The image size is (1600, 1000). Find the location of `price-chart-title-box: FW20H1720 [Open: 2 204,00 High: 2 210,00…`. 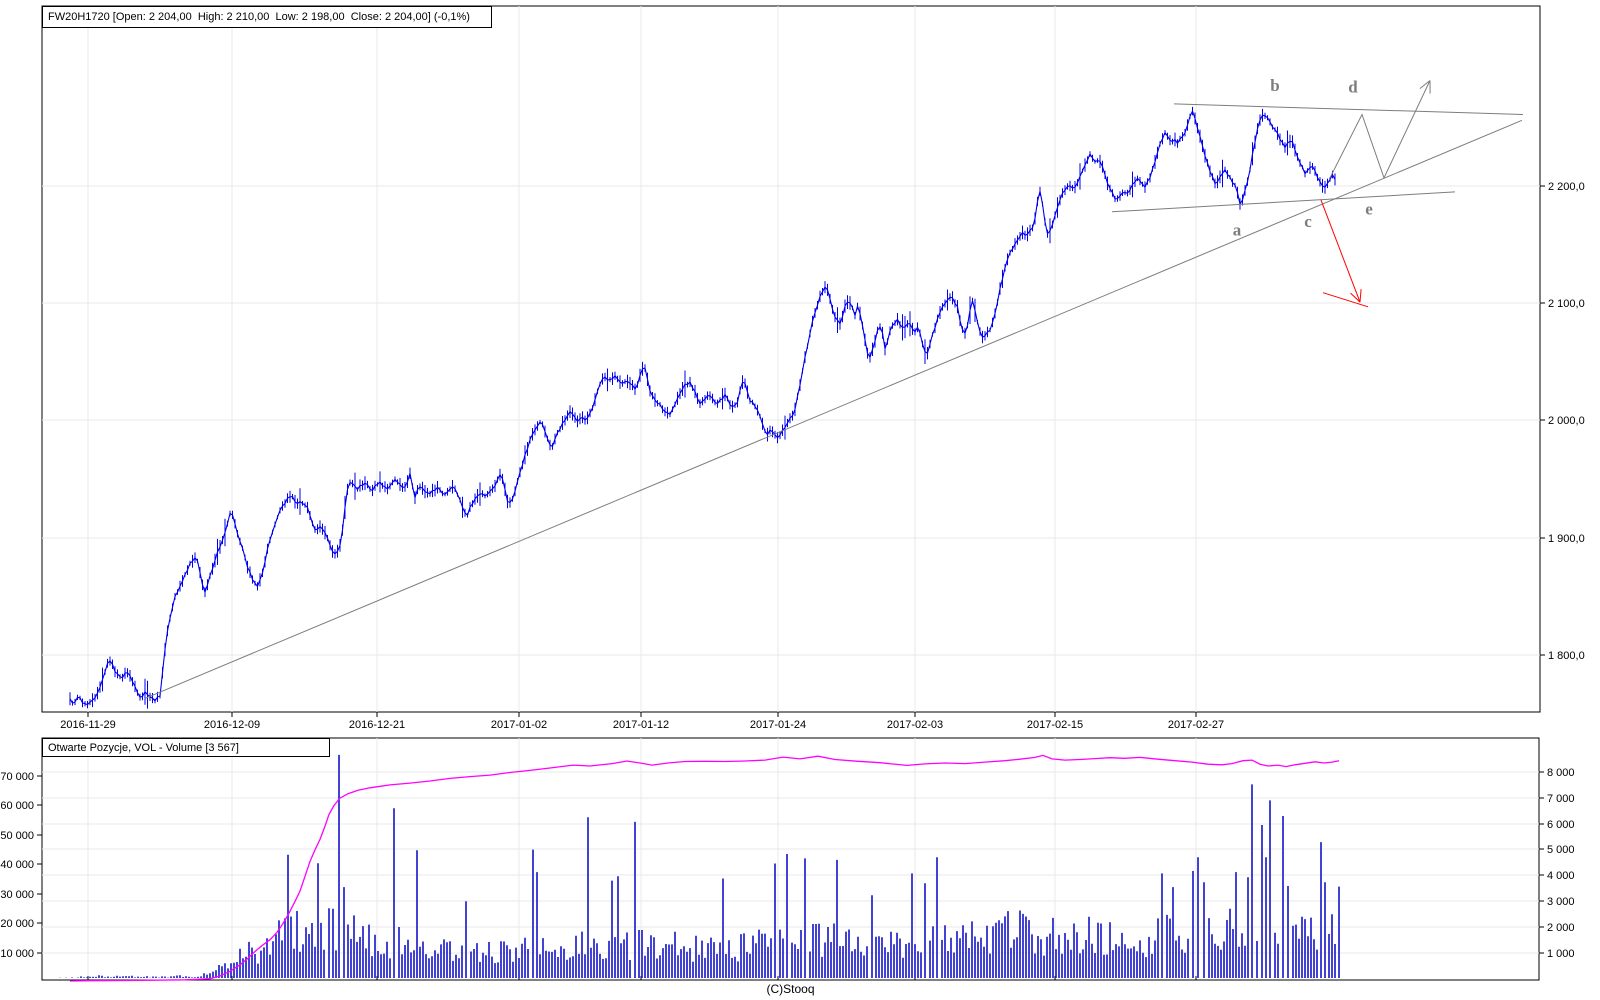

price-chart-title-box: FW20H1720 [Open: 2 204,00 High: 2 210,00… is located at coordinates (267, 17).